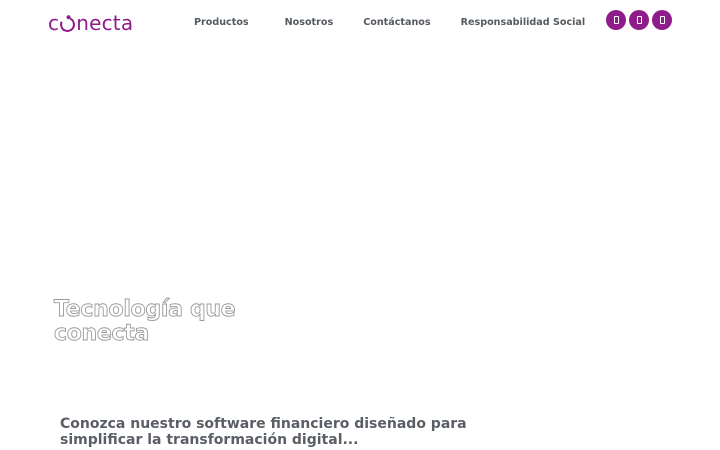 The image size is (720, 450). Describe the element at coordinates (224, 23) in the screenshot. I see `nav-productos: Productos` at that location.